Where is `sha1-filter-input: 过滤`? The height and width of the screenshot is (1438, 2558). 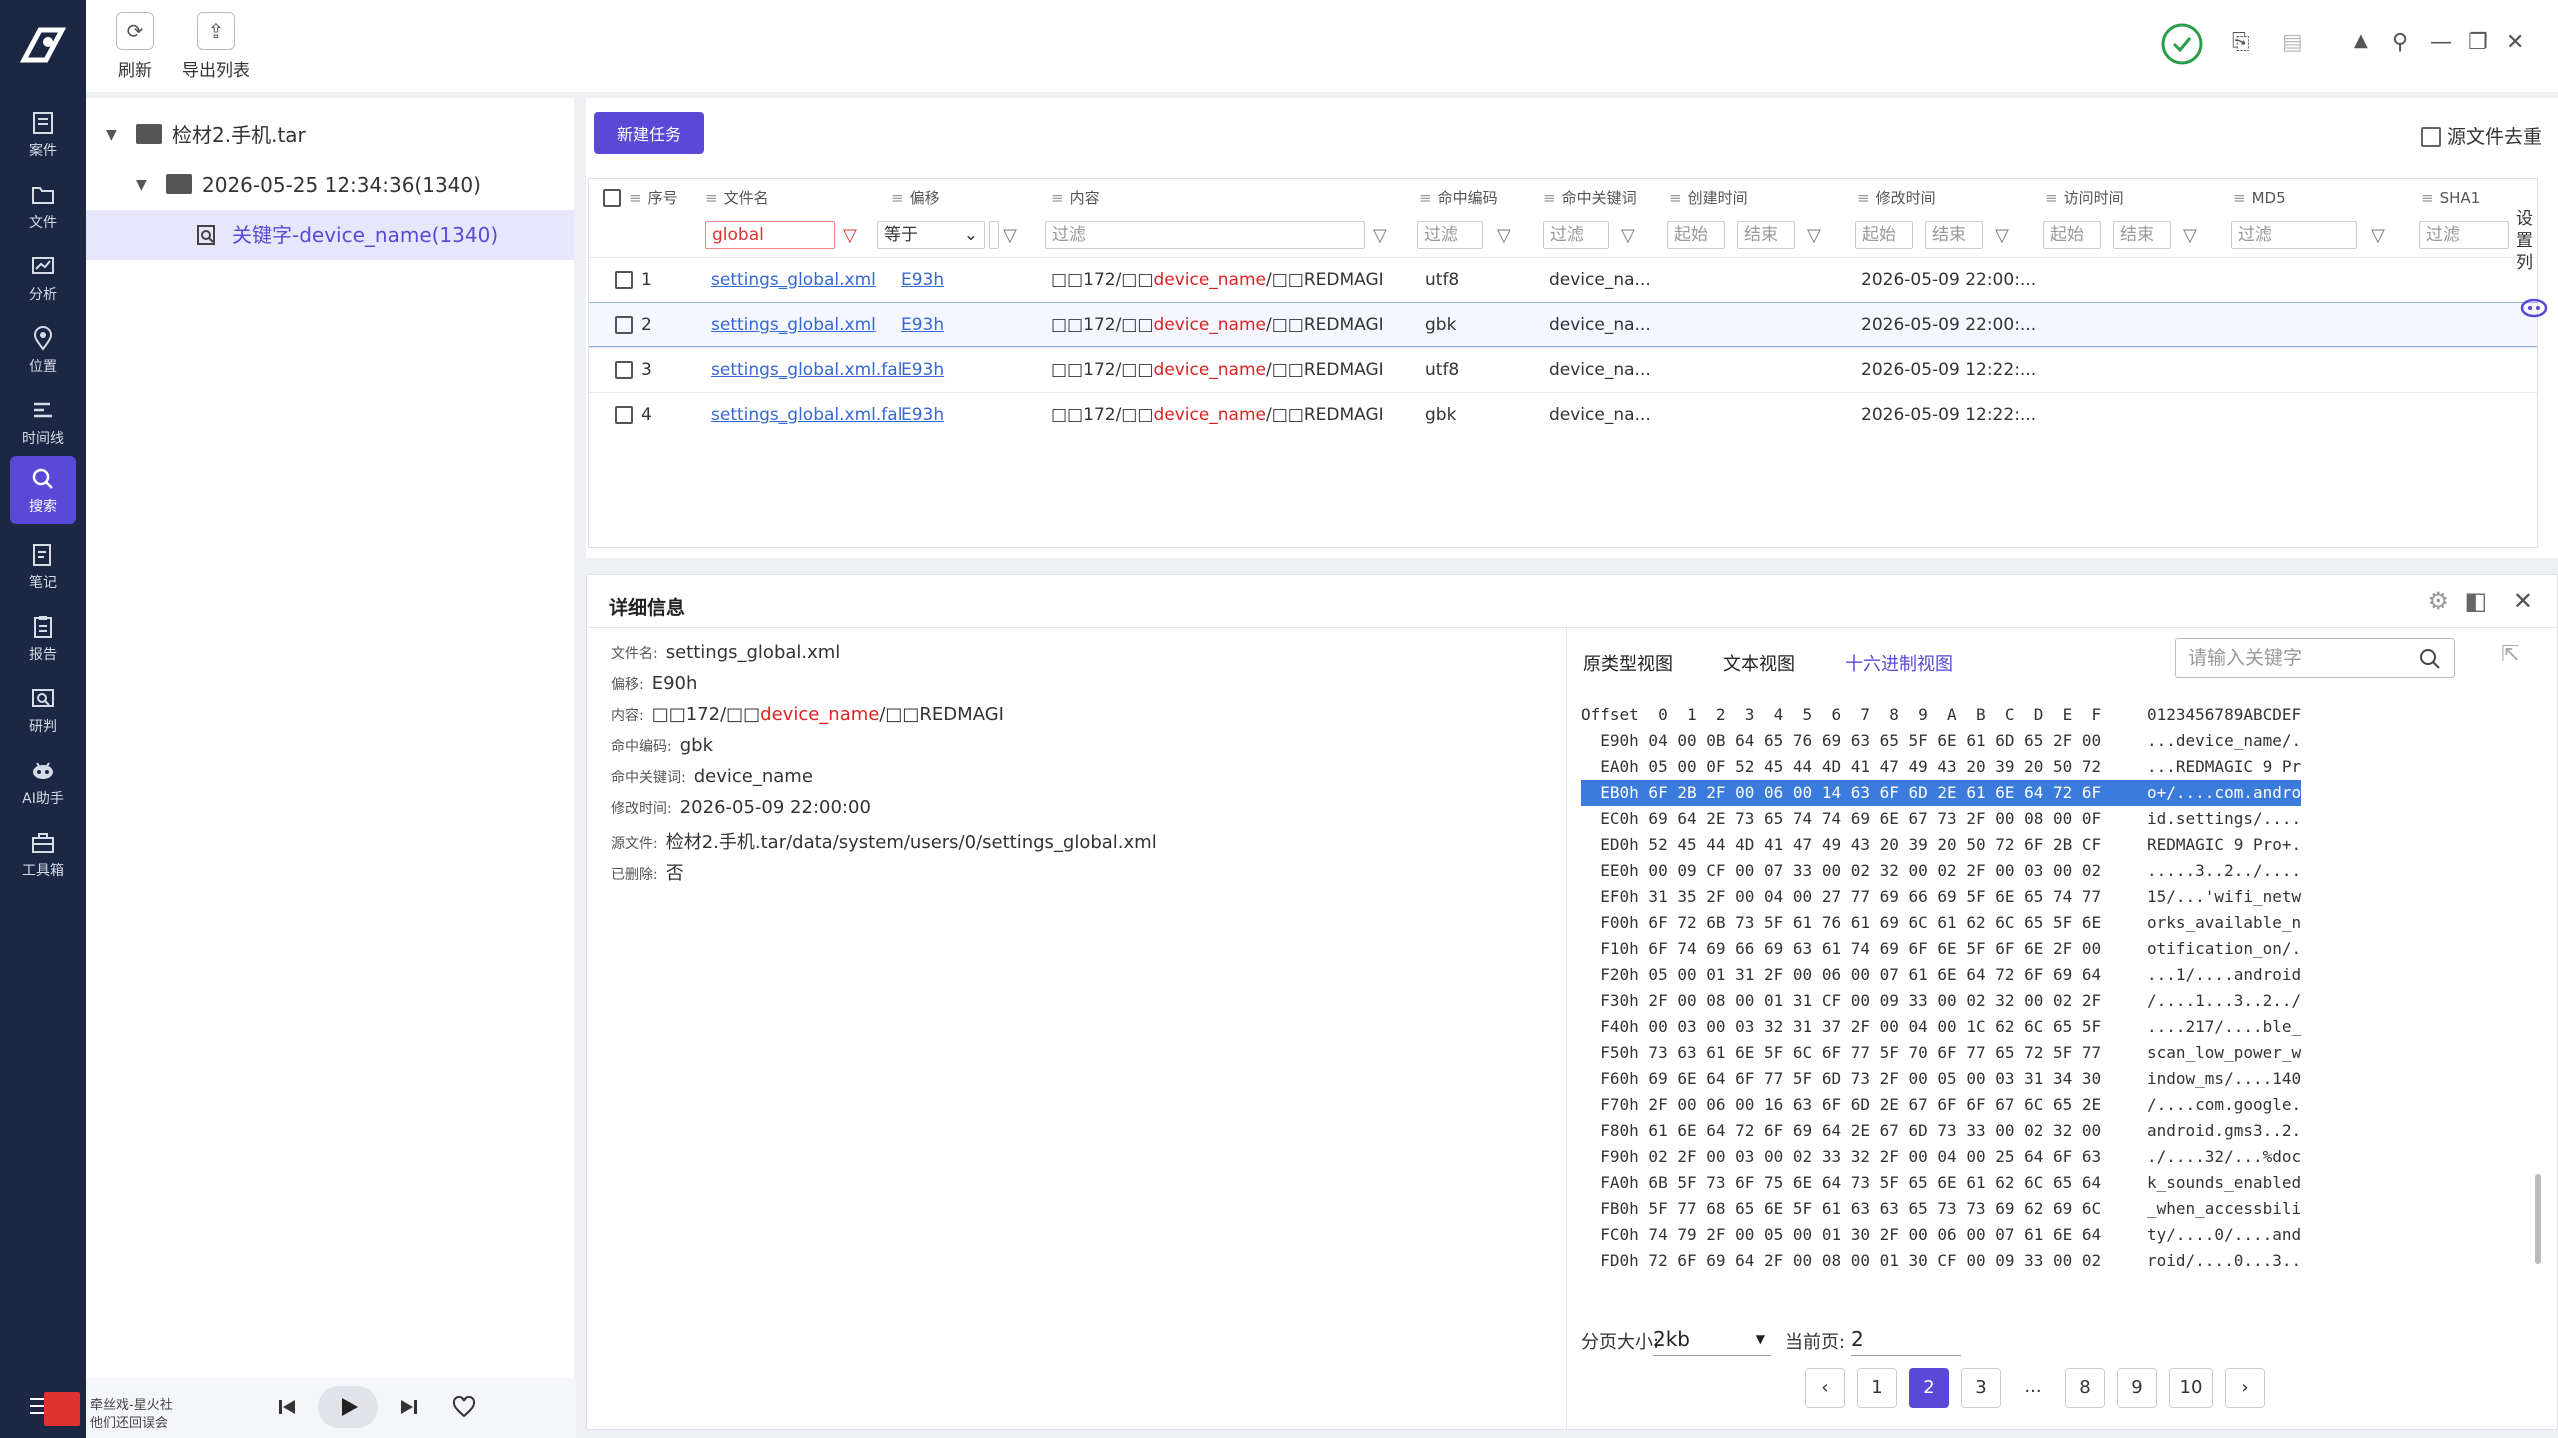
sha1-filter-input: 过滤 is located at coordinates (2464, 235).